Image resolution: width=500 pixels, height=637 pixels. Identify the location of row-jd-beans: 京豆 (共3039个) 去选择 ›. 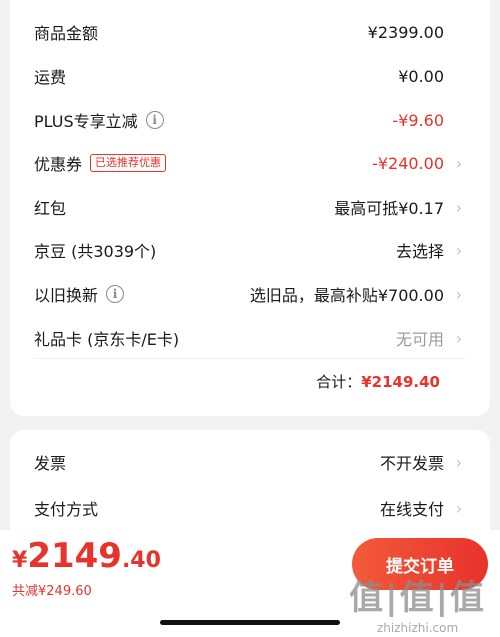
(250, 250).